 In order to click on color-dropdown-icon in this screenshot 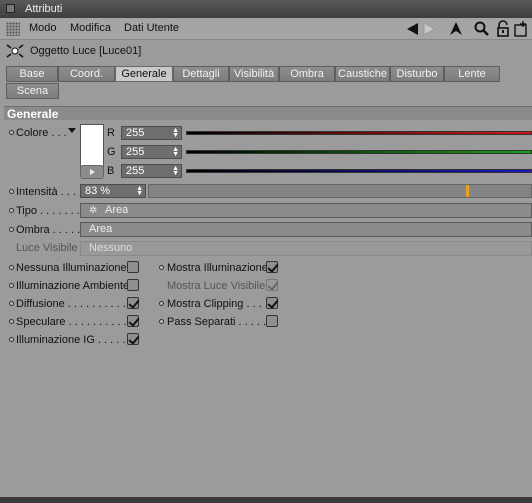, I will do `click(72, 130)`.